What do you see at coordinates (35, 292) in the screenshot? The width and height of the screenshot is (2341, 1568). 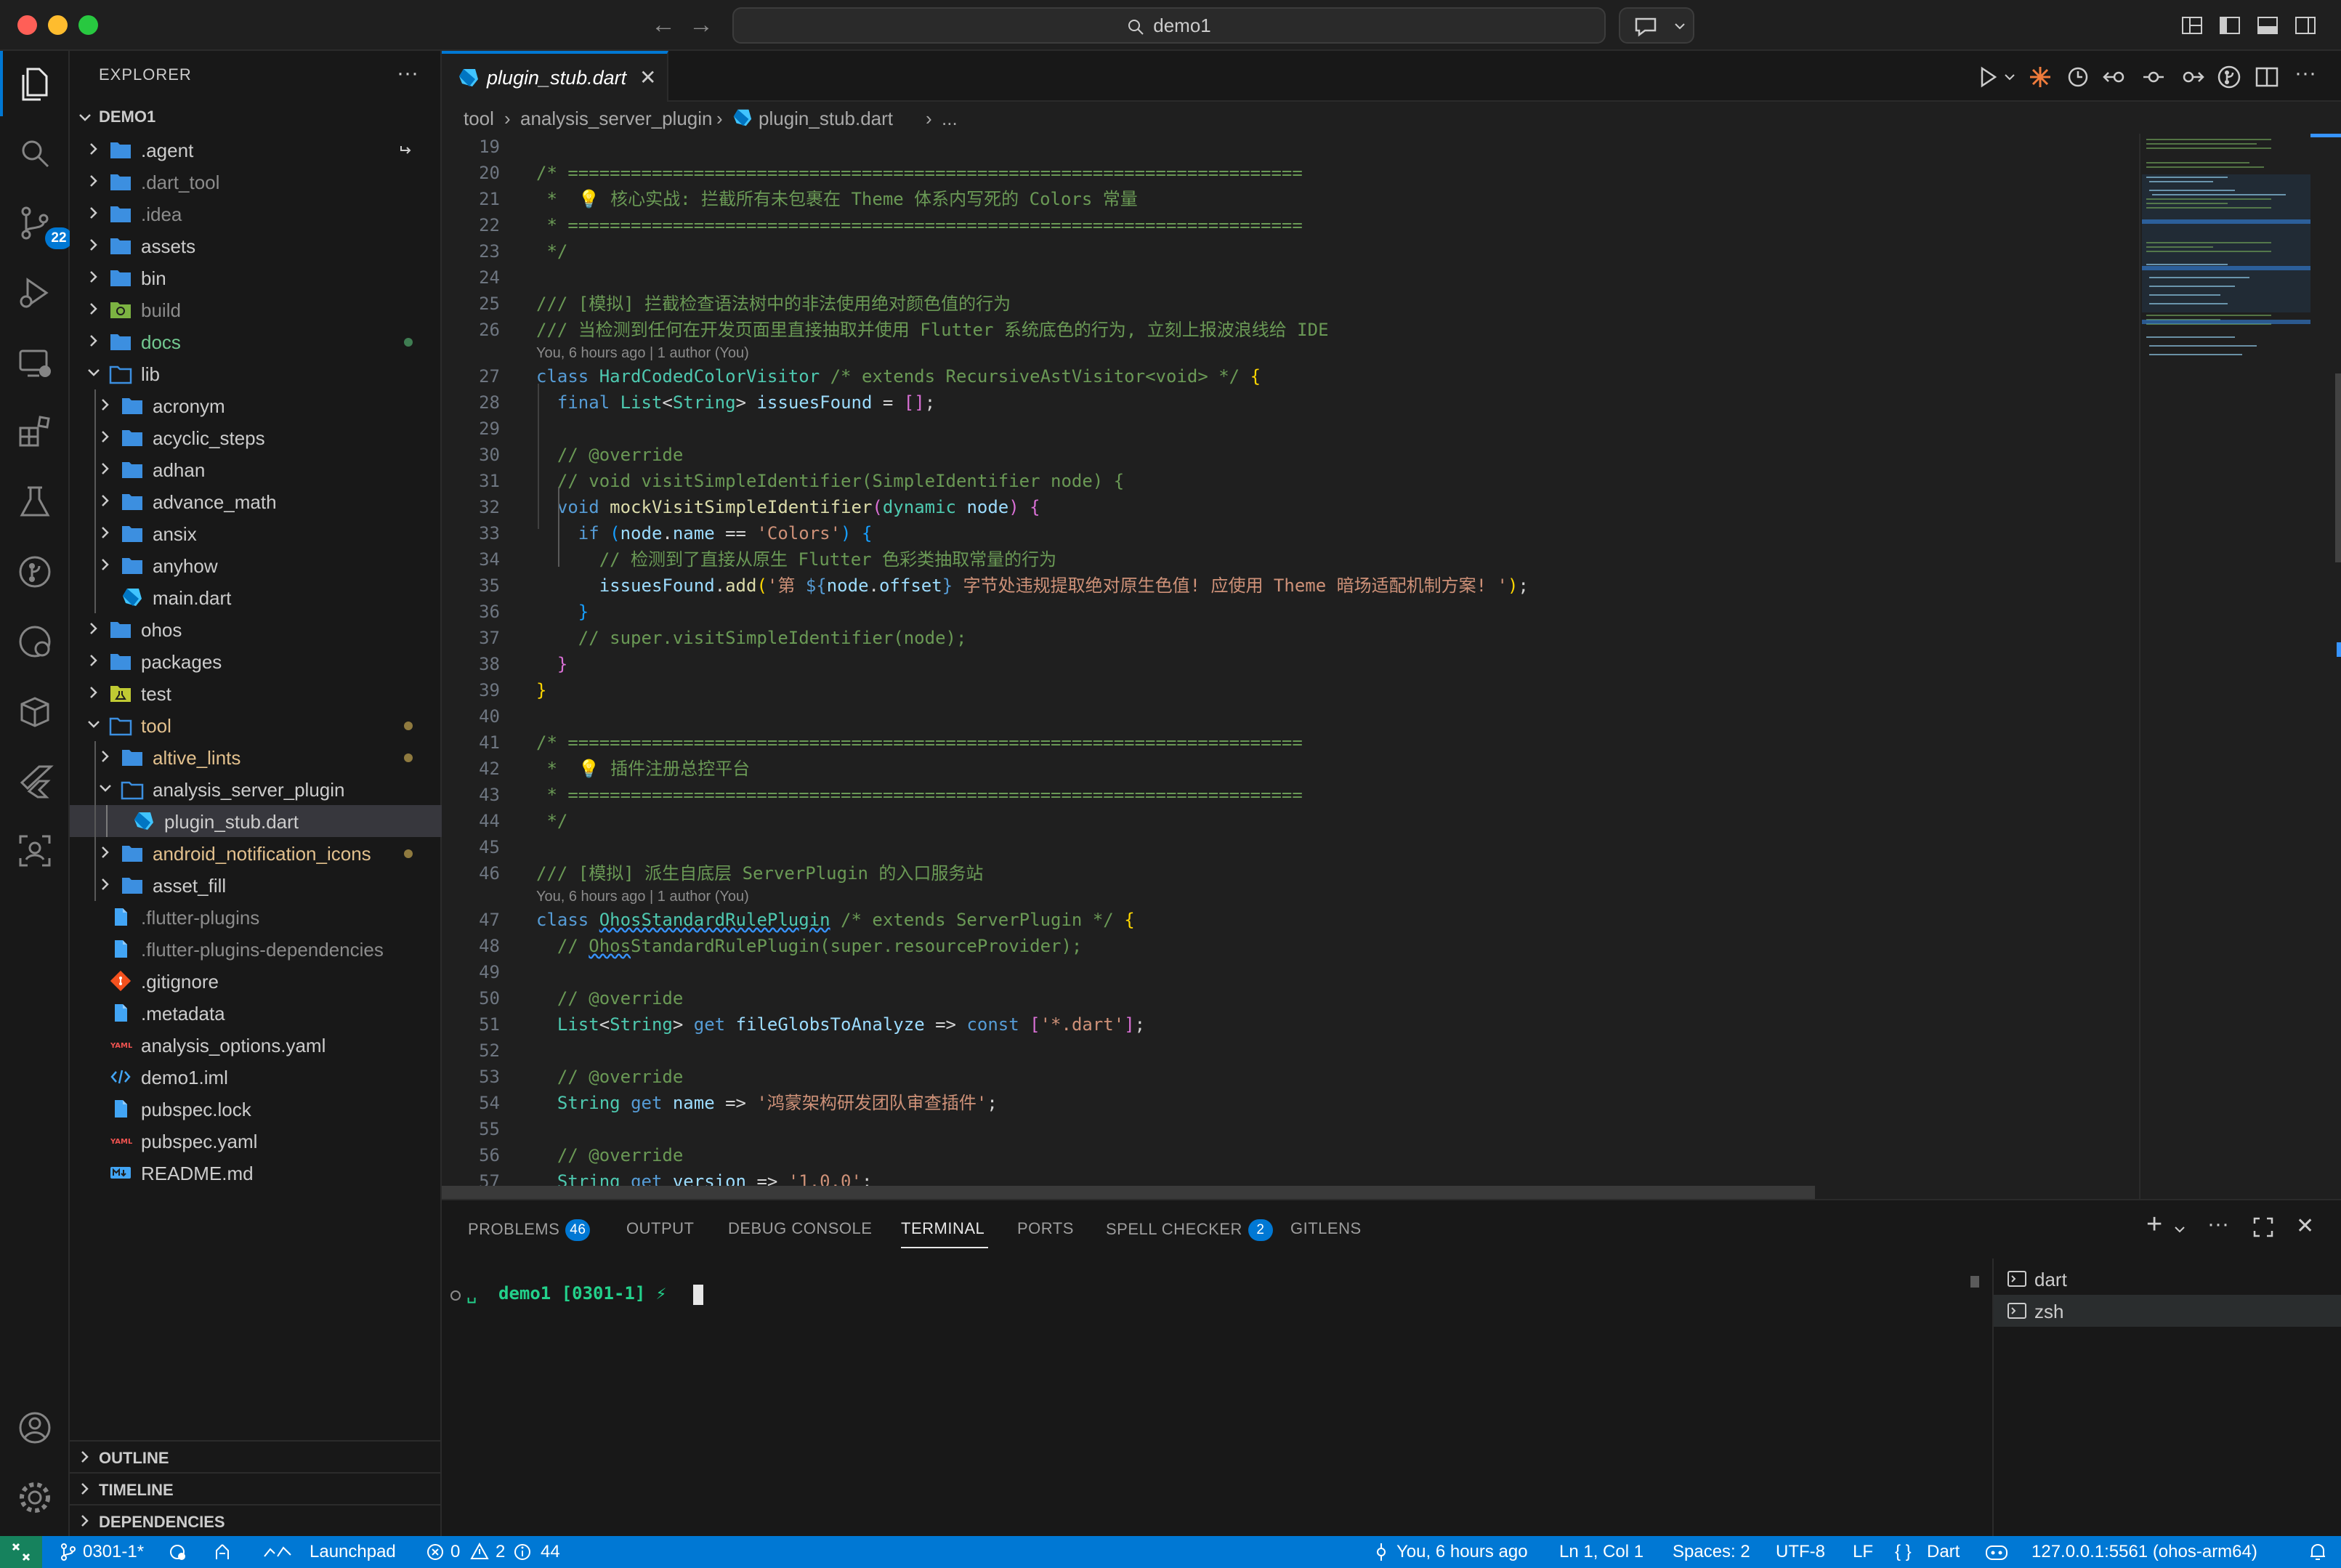 I see `run-debug-icon` at bounding box center [35, 292].